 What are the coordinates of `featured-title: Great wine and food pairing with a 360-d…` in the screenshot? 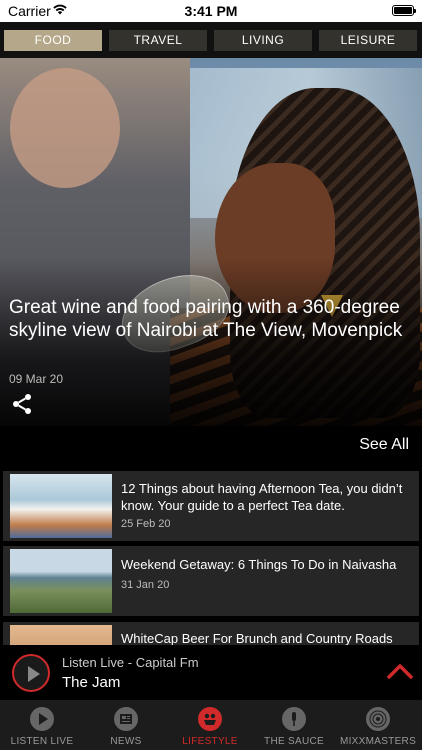 It's located at (209, 319).